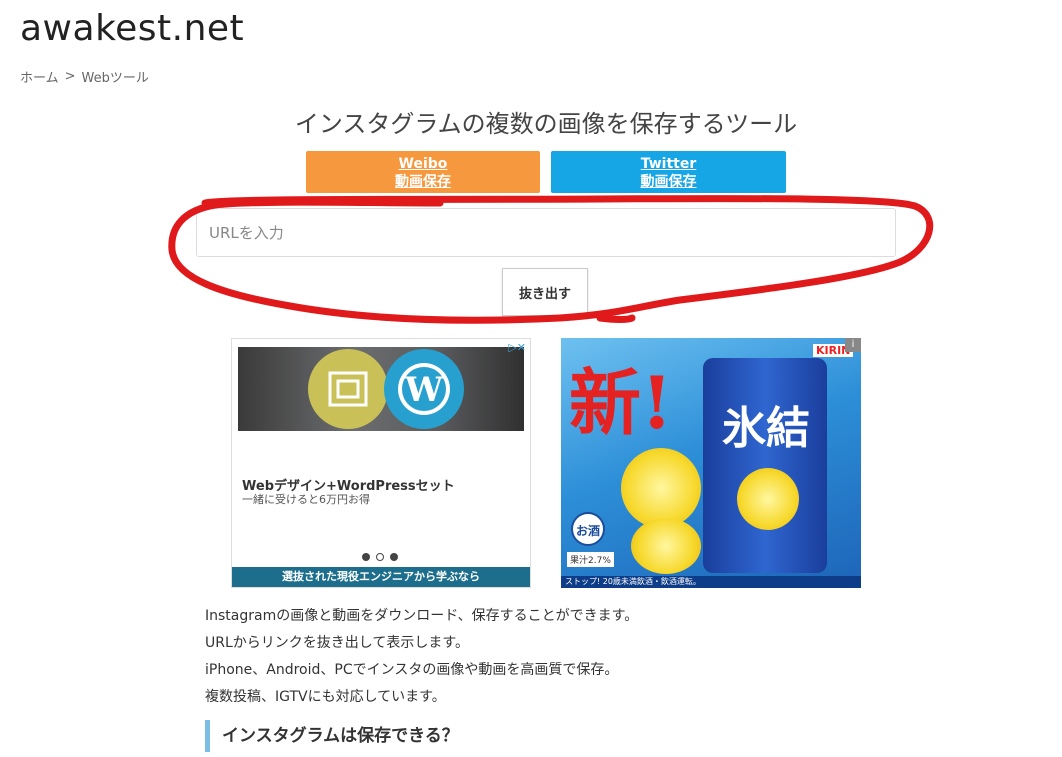 This screenshot has height=757, width=1062. What do you see at coordinates (39, 76) in the screenshot?
I see `breadcrumb-home: ホーム` at bounding box center [39, 76].